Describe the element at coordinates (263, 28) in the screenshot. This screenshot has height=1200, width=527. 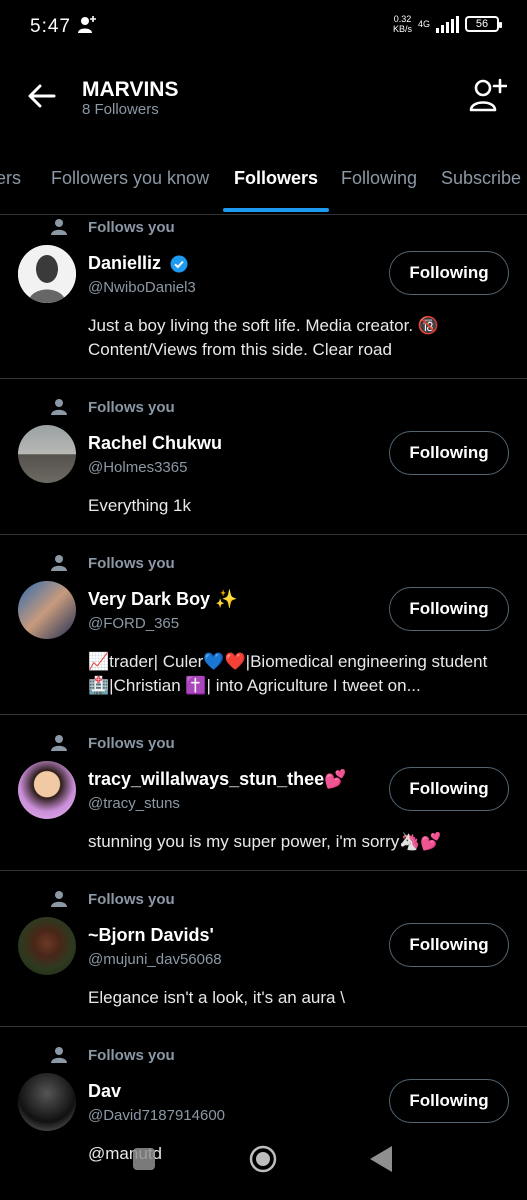
I see `status-bar: 5:47 0.32 KB/s 4G 56` at that location.